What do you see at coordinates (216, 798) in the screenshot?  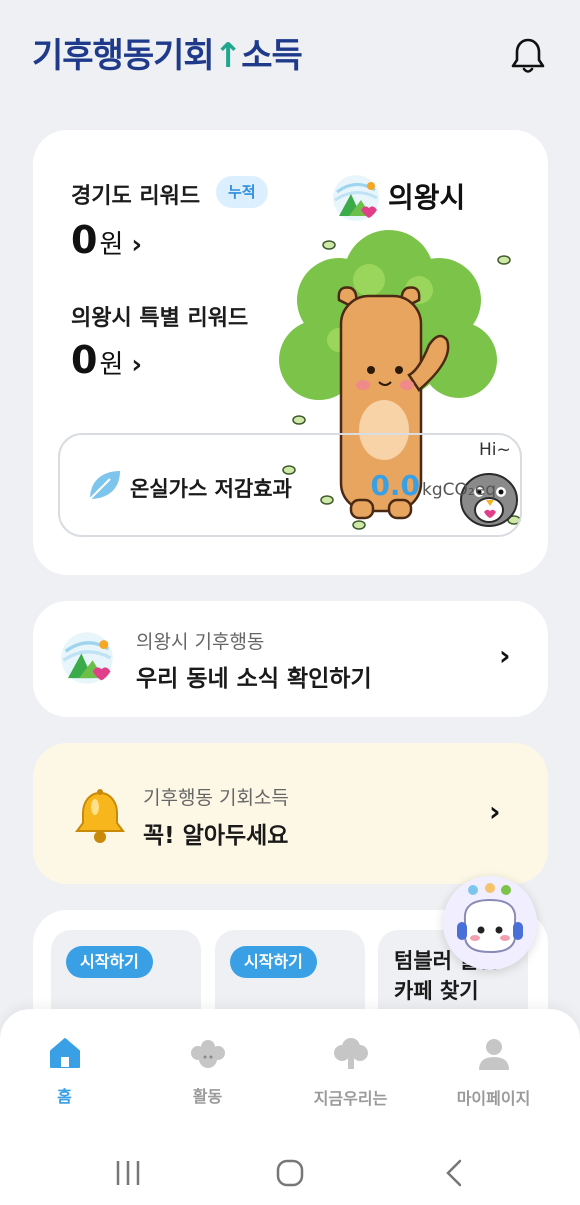 I see `notice-subtitle: 기후행동 기회소득` at bounding box center [216, 798].